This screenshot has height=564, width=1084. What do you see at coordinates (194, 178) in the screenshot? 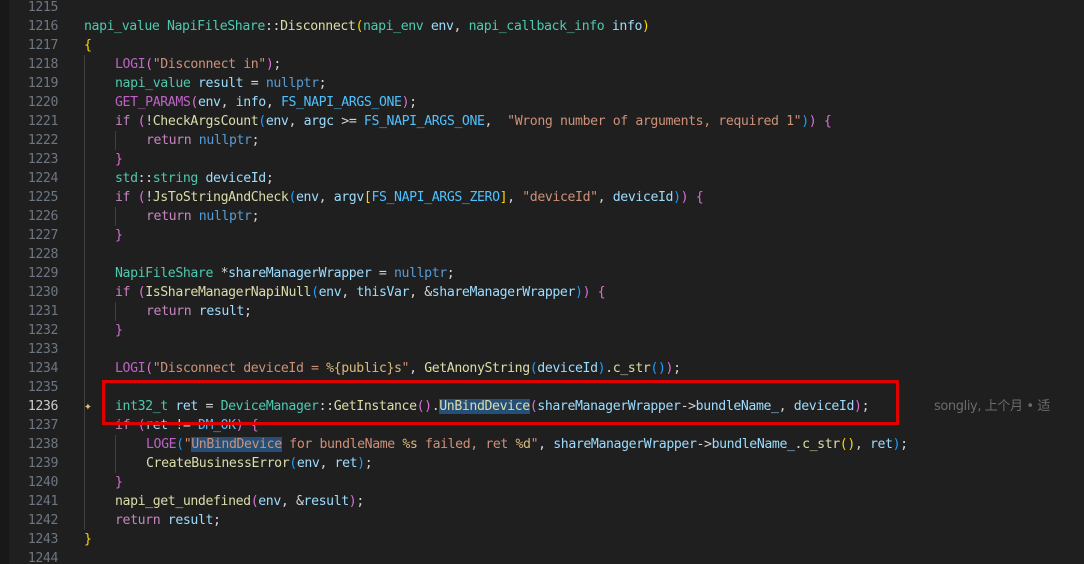
I see `code-text: std::string deviceId;` at bounding box center [194, 178].